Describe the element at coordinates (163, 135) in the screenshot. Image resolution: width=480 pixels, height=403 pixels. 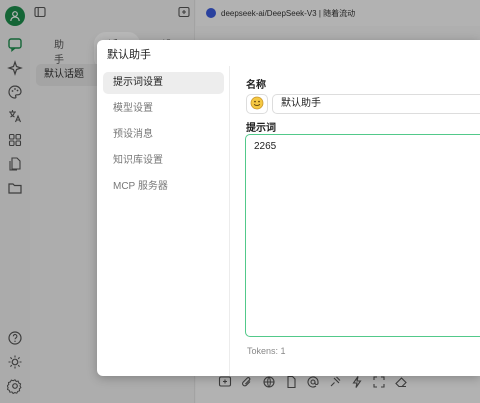
I see `menu-item-preset-messages: 预设消息` at that location.